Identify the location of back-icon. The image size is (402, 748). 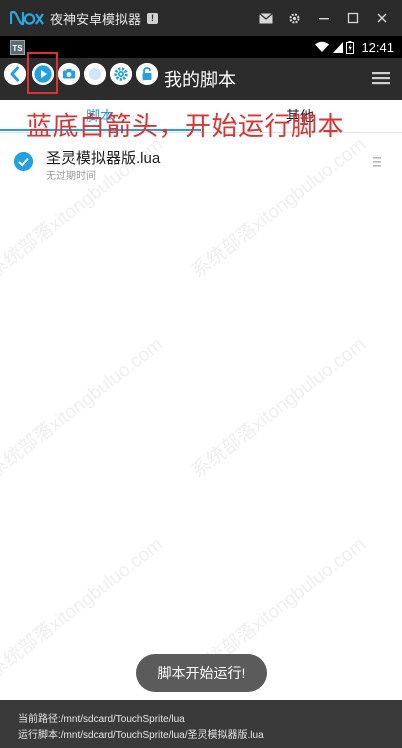
(15, 74).